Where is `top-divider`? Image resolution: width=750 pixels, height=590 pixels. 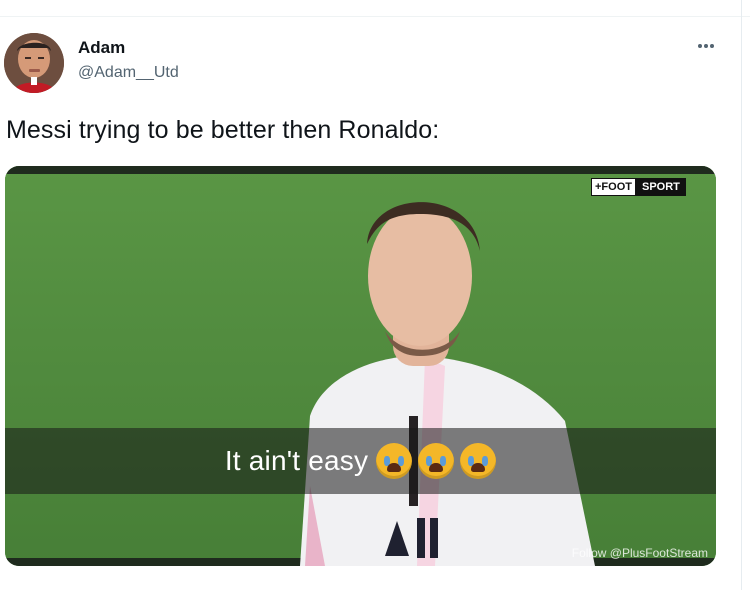 top-divider is located at coordinates (375, 8).